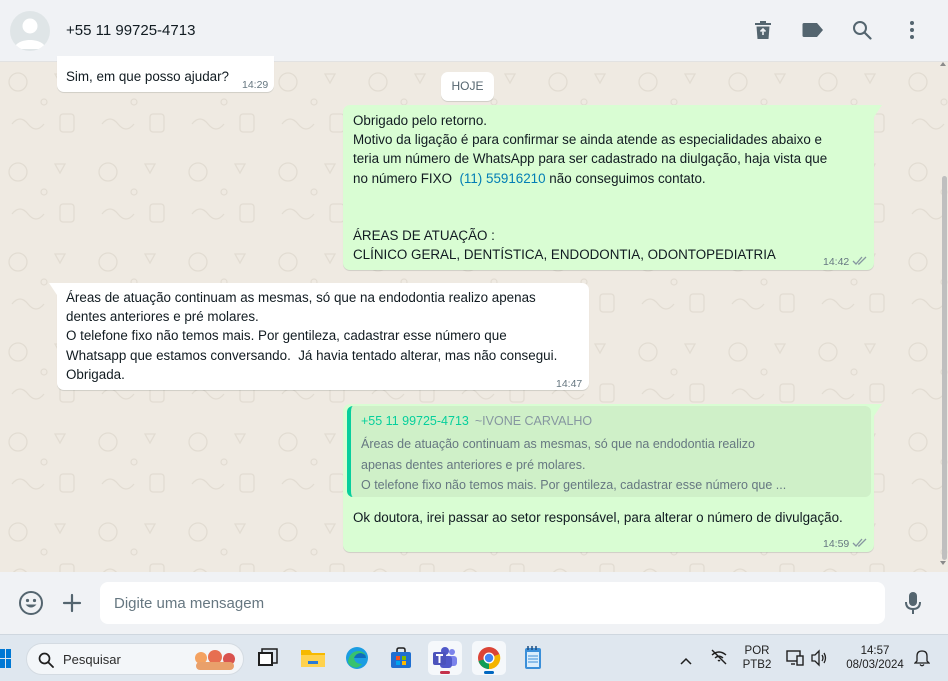 Image resolution: width=948 pixels, height=681 pixels. What do you see at coordinates (148, 76) in the screenshot?
I see `message-text: Sim, em que posso ajudar?` at bounding box center [148, 76].